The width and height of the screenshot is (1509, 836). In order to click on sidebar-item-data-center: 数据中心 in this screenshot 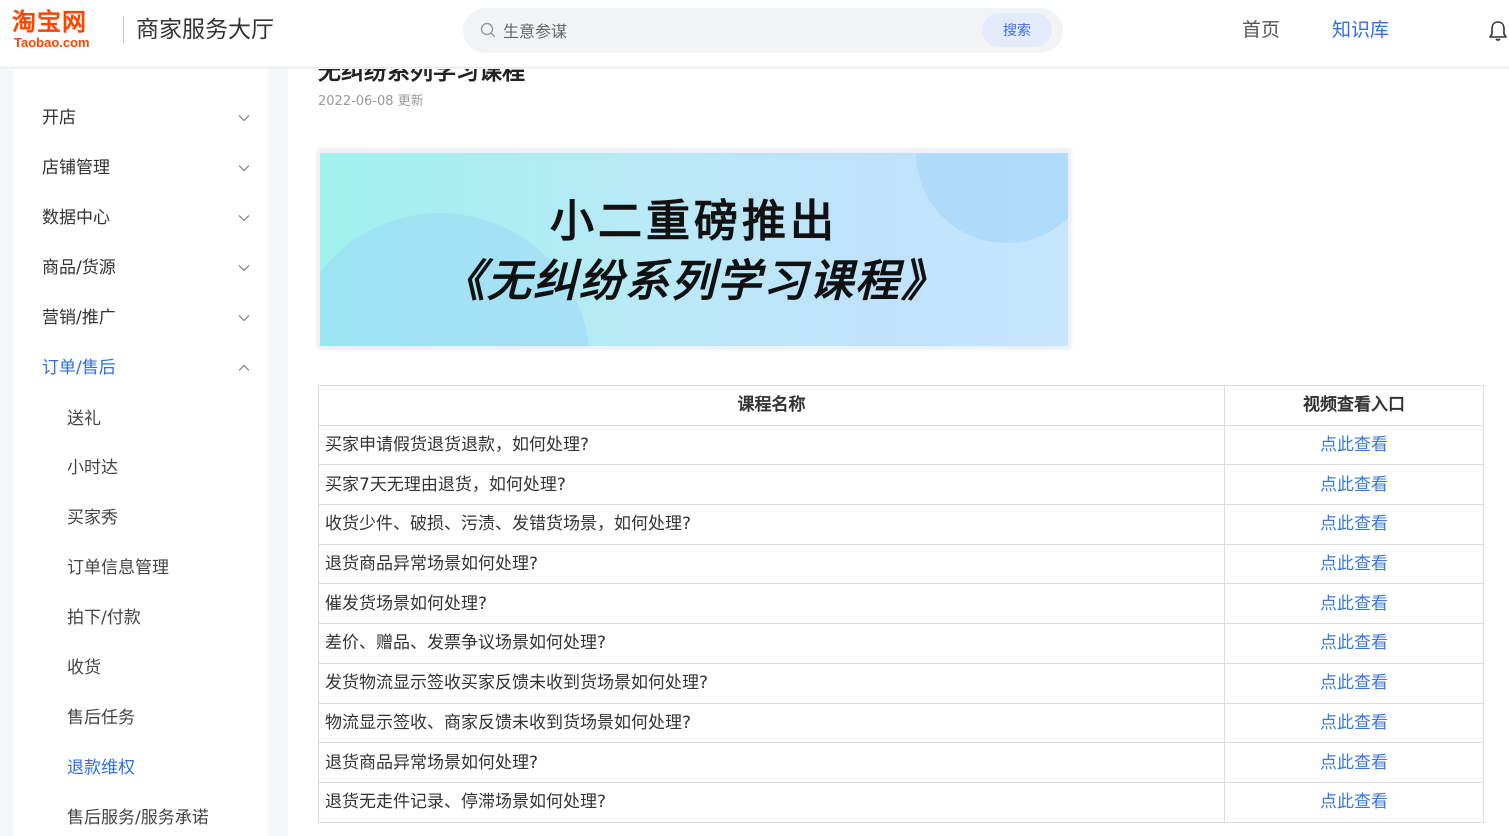, I will do `click(76, 218)`.